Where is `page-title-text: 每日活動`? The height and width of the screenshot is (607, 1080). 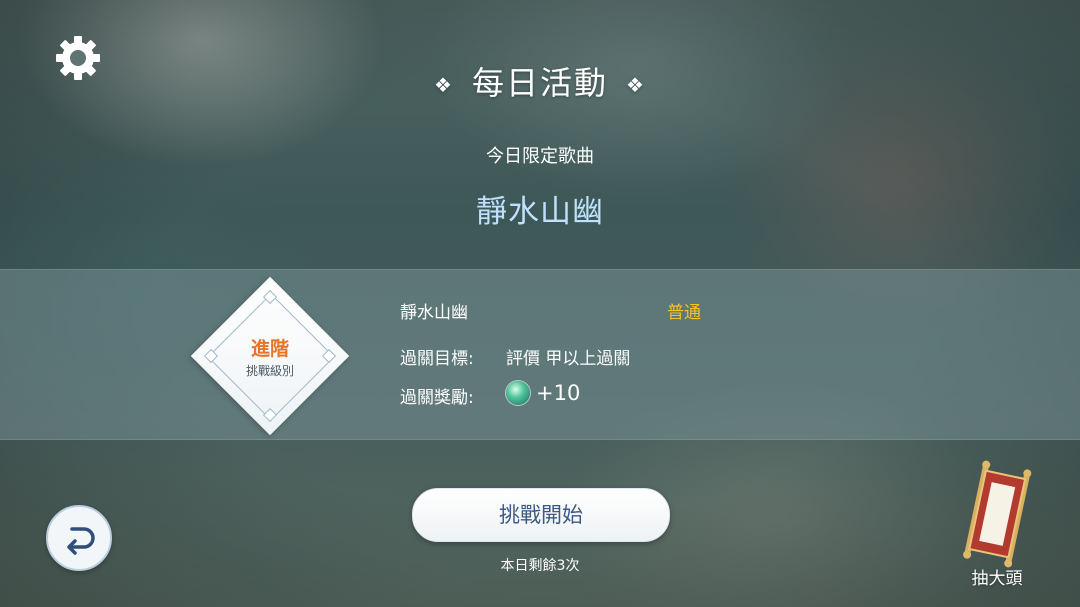 page-title-text: 每日活動 is located at coordinates (539, 83).